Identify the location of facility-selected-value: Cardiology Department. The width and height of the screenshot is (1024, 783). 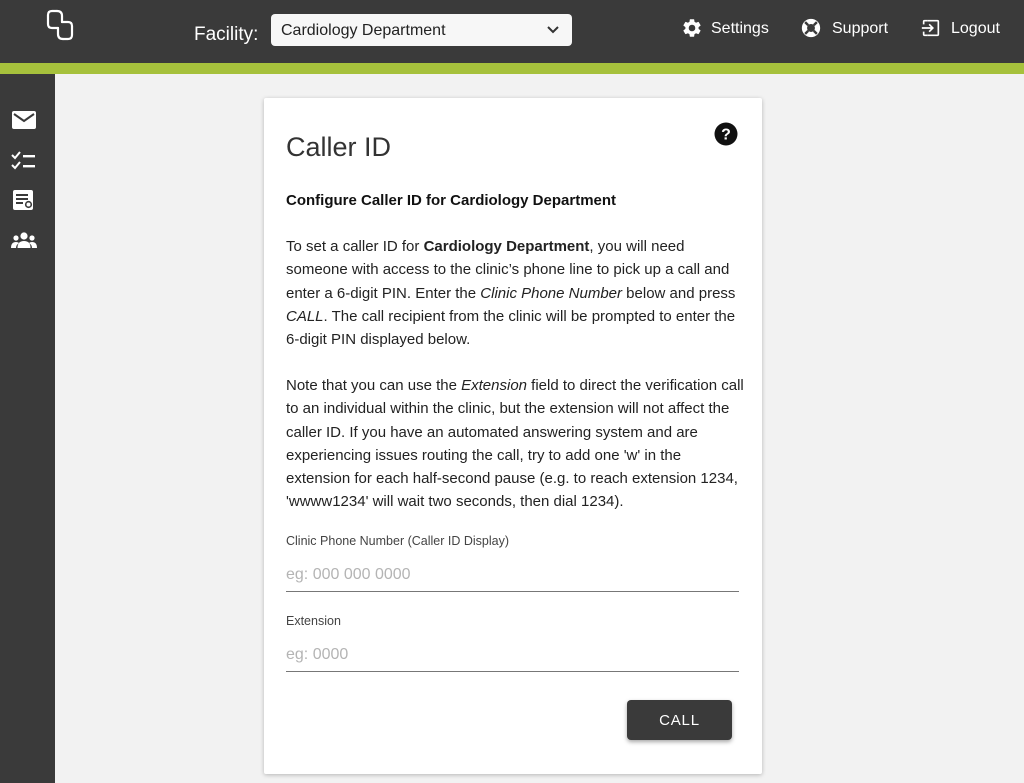
(363, 30).